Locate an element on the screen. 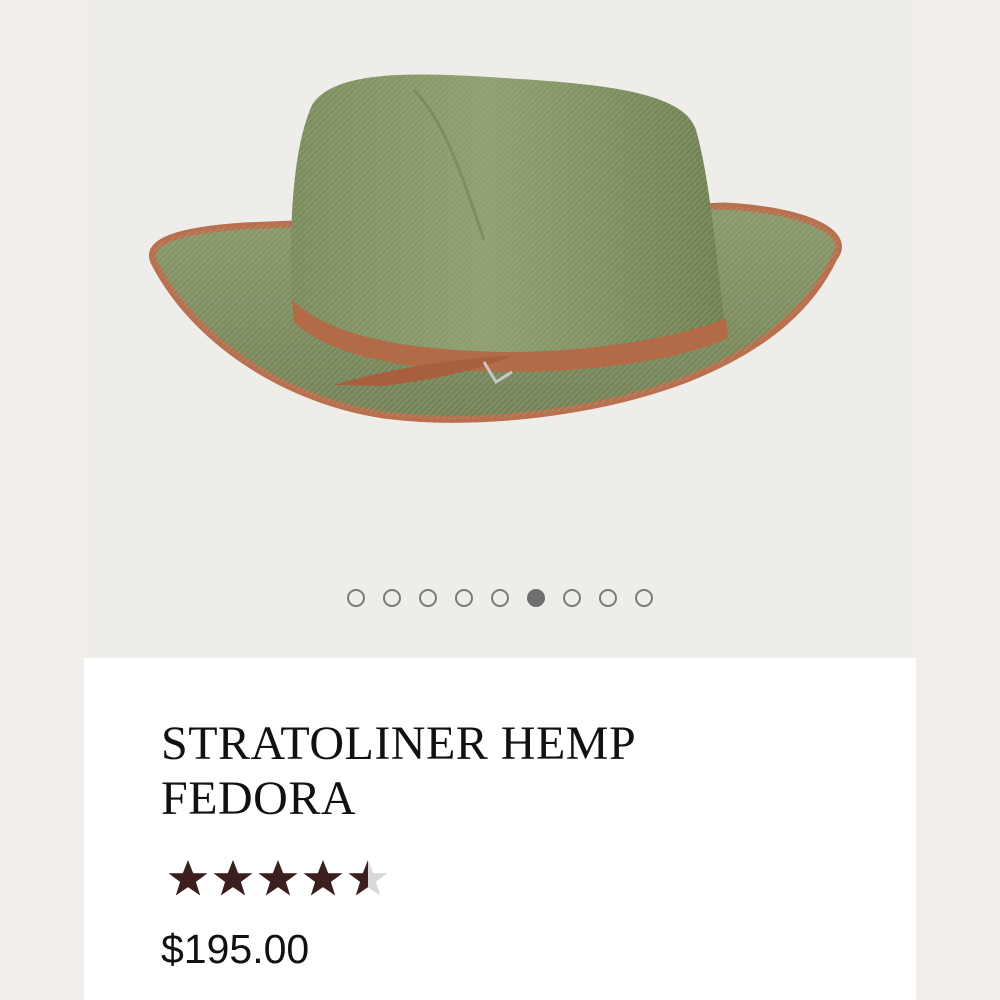 Image resolution: width=1000 pixels, height=1000 pixels. carousel-pagination is located at coordinates (500, 601).